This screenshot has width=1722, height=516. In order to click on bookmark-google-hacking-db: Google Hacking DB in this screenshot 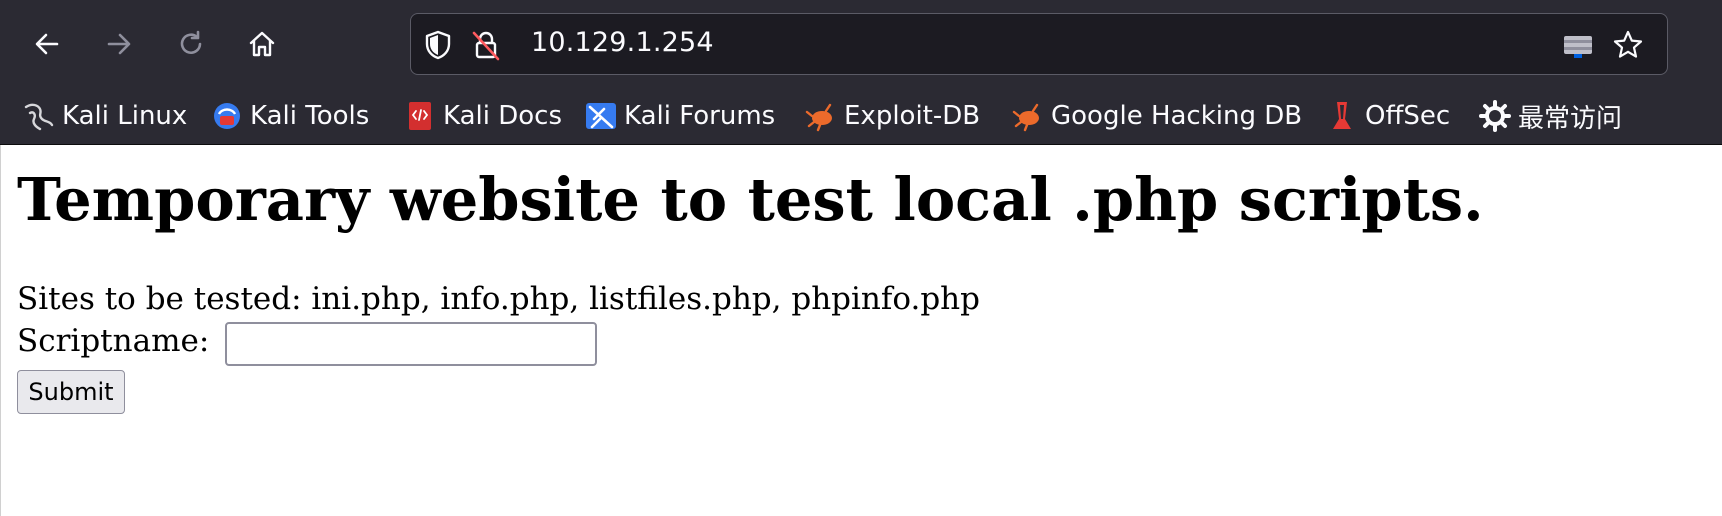, I will do `click(1156, 116)`.